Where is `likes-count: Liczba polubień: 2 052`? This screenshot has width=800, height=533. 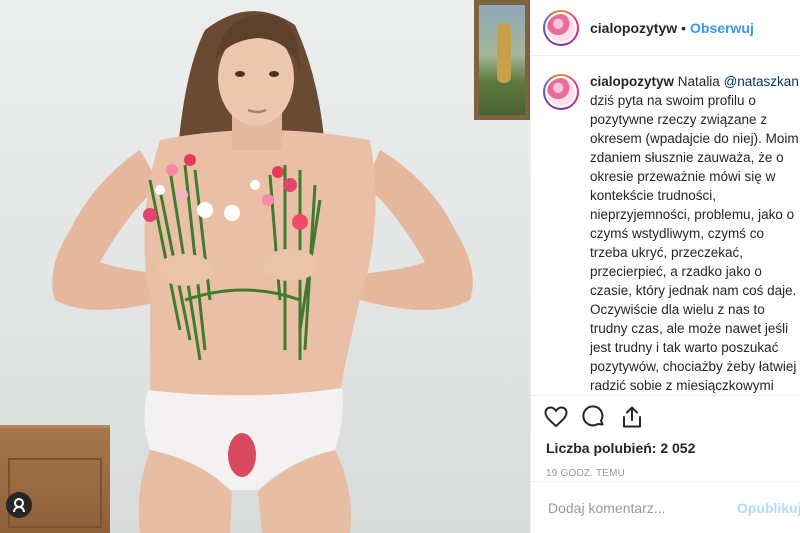
likes-count: Liczba polubień: 2 052 is located at coordinates (665, 448).